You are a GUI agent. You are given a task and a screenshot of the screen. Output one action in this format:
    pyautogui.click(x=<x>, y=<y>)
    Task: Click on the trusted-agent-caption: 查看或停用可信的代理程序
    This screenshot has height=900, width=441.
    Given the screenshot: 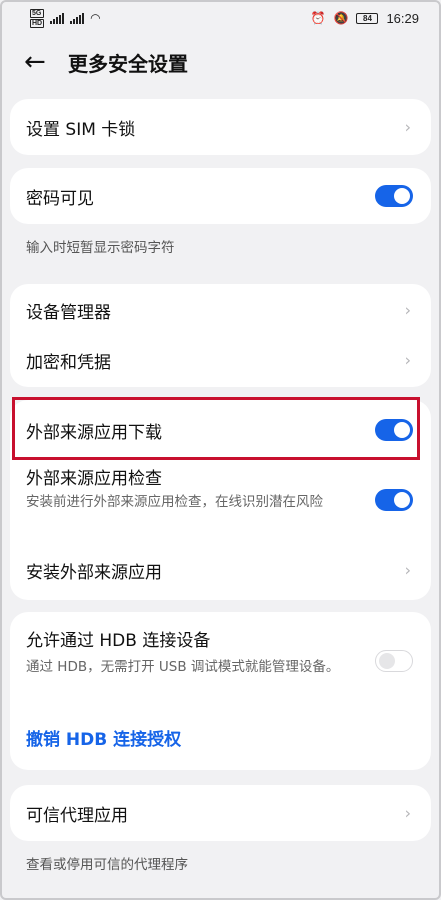 What is the action you would take?
    pyautogui.click(x=107, y=865)
    